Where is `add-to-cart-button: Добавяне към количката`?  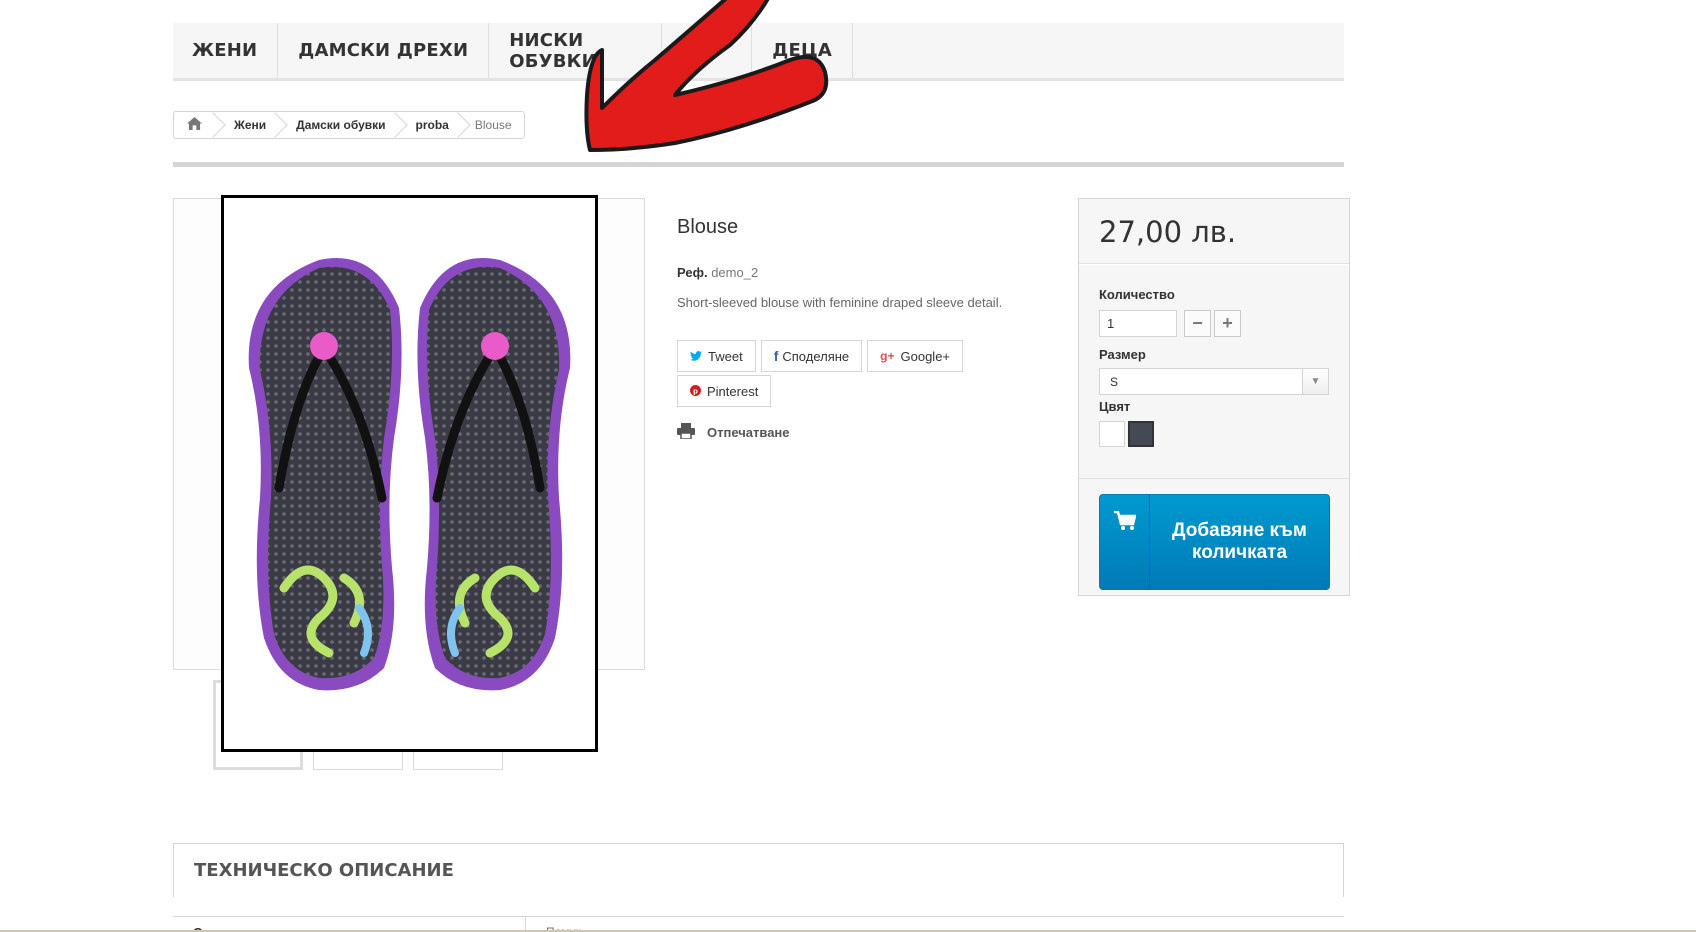 add-to-cart-button: Добавяне към количката is located at coordinates (1214, 542).